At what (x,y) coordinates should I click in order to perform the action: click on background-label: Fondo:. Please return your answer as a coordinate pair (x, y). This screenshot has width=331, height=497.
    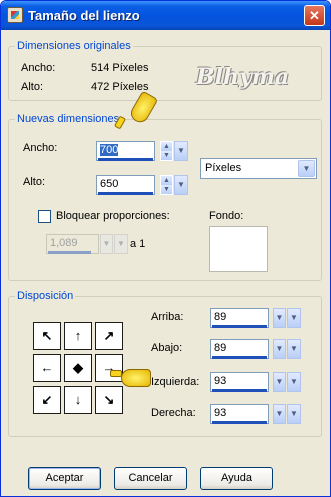
    Looking at the image, I should click on (226, 216).